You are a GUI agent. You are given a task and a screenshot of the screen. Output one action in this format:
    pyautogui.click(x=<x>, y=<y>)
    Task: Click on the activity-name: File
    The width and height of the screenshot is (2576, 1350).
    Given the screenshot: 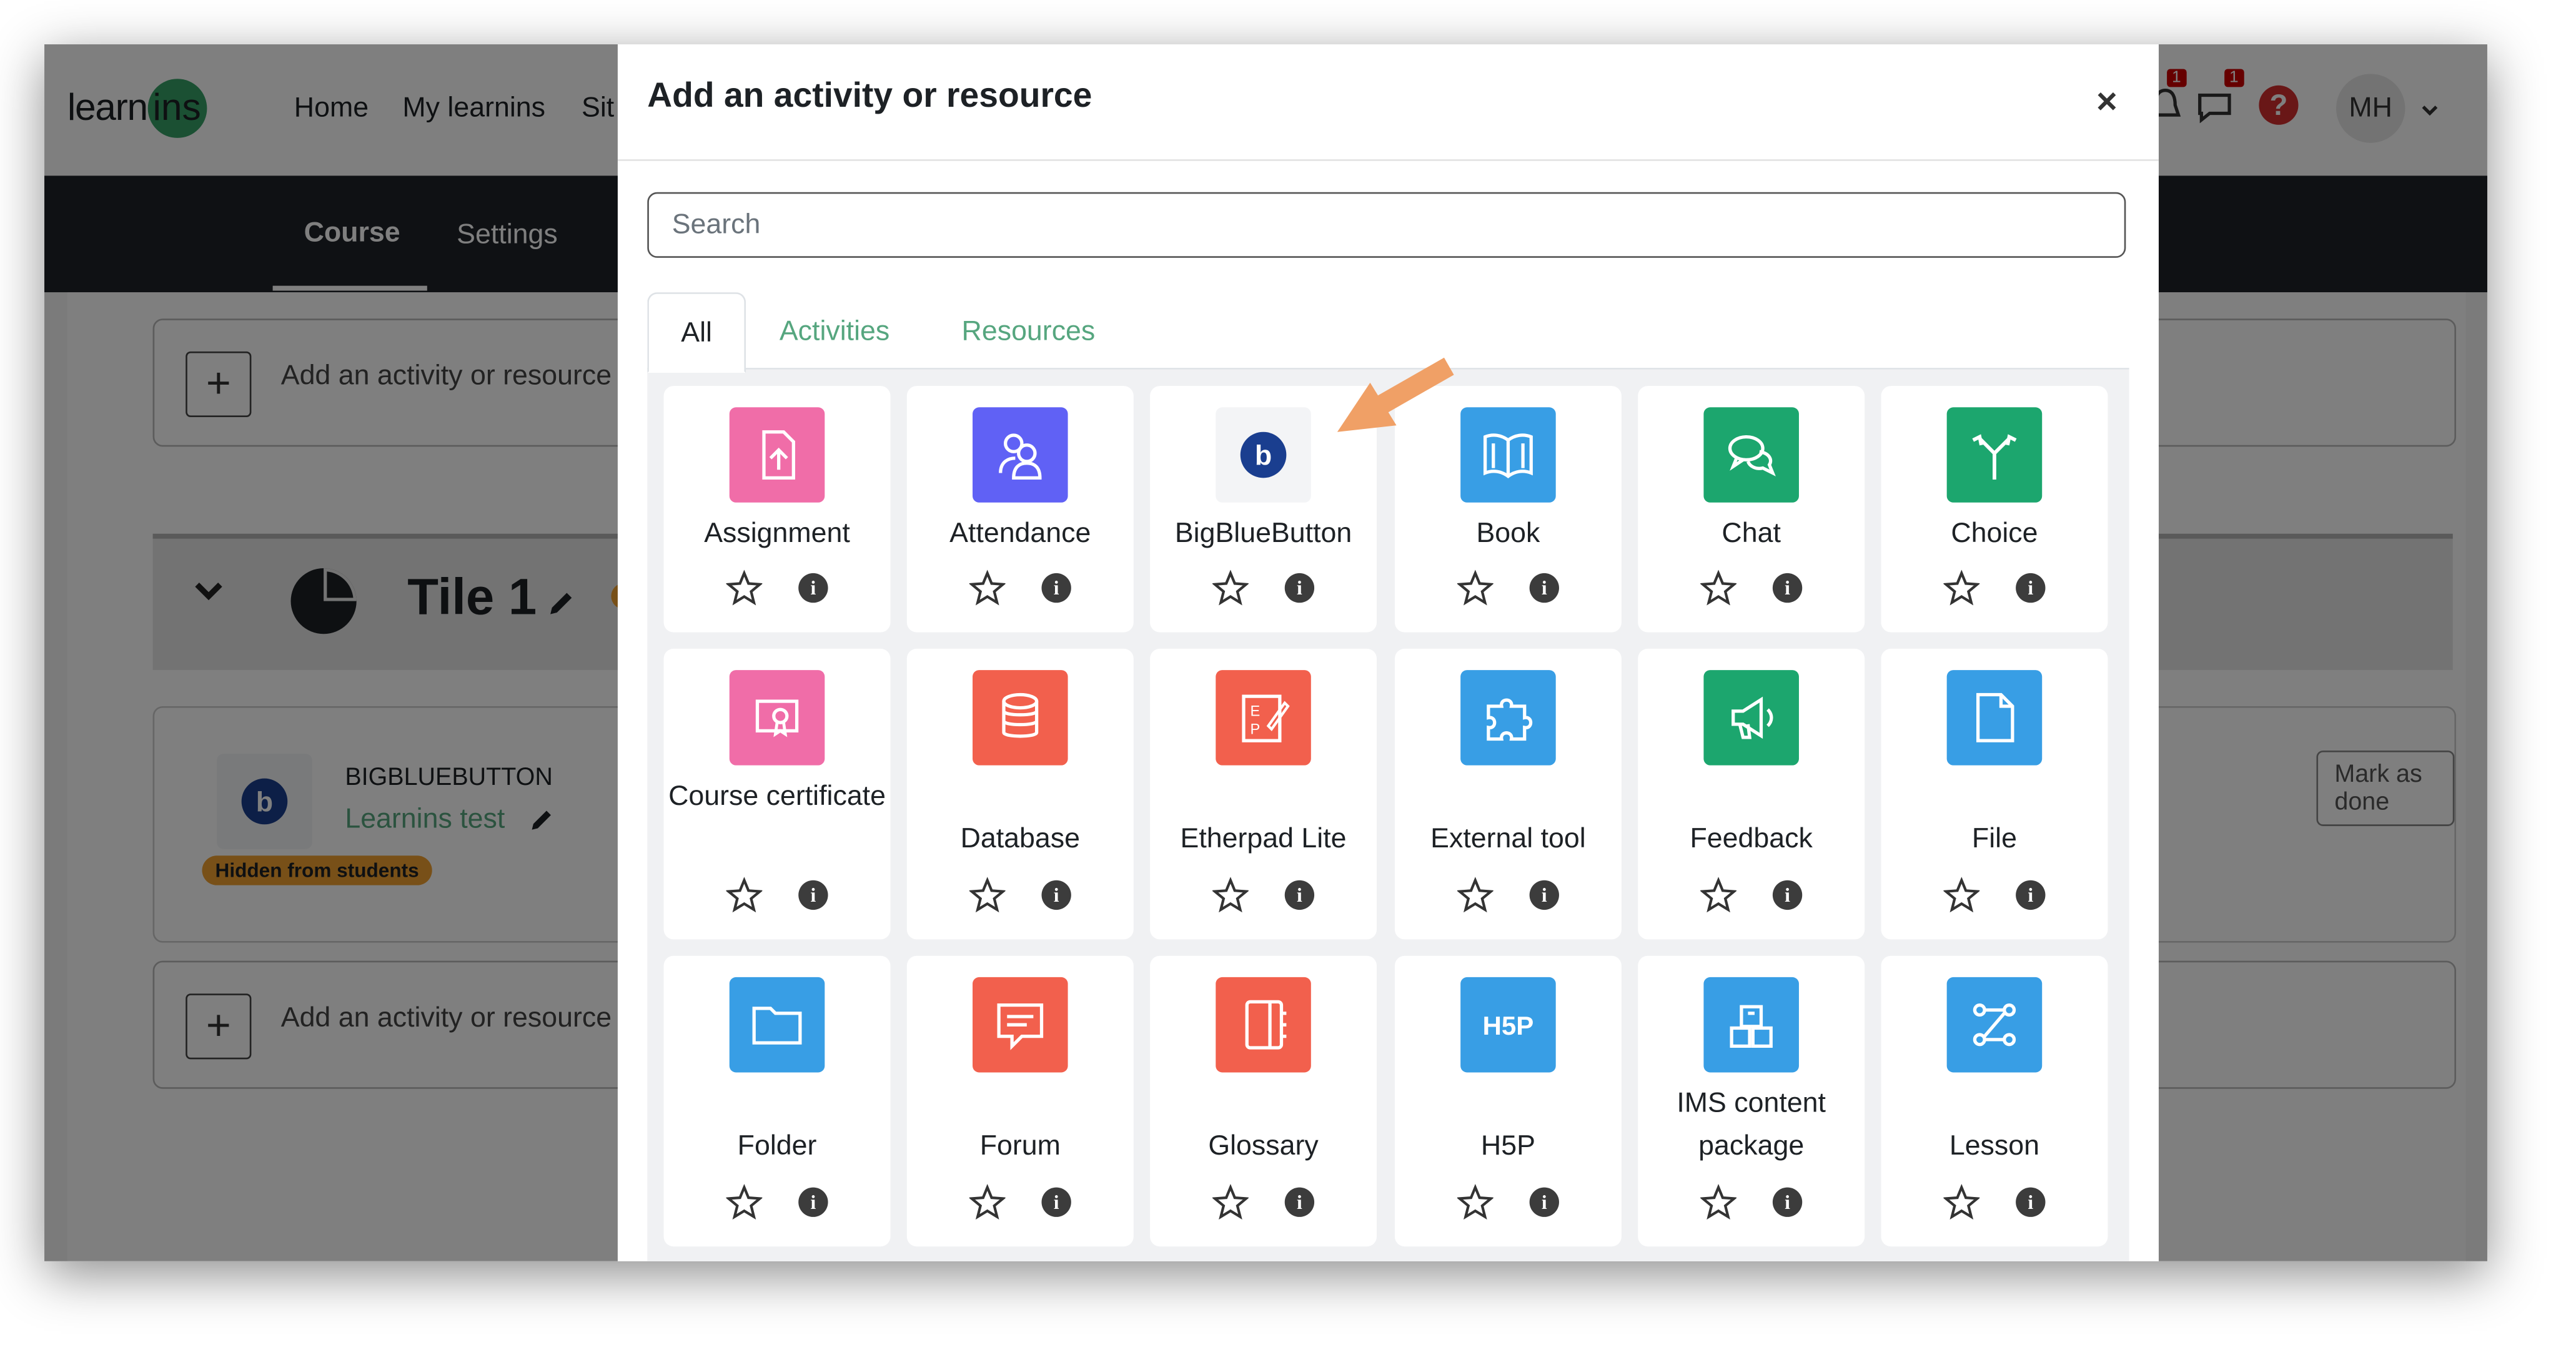 What is the action you would take?
    pyautogui.click(x=1994, y=838)
    